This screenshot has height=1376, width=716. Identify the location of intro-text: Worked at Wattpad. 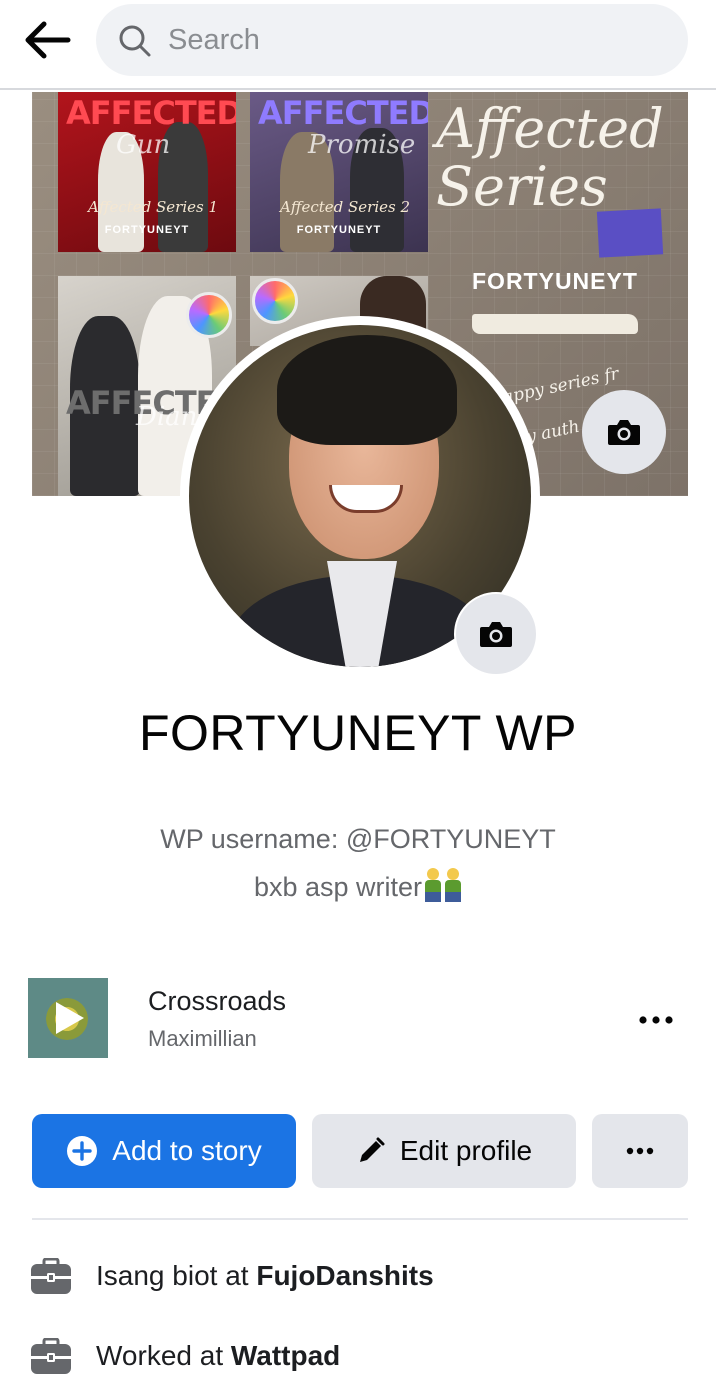
(218, 1356).